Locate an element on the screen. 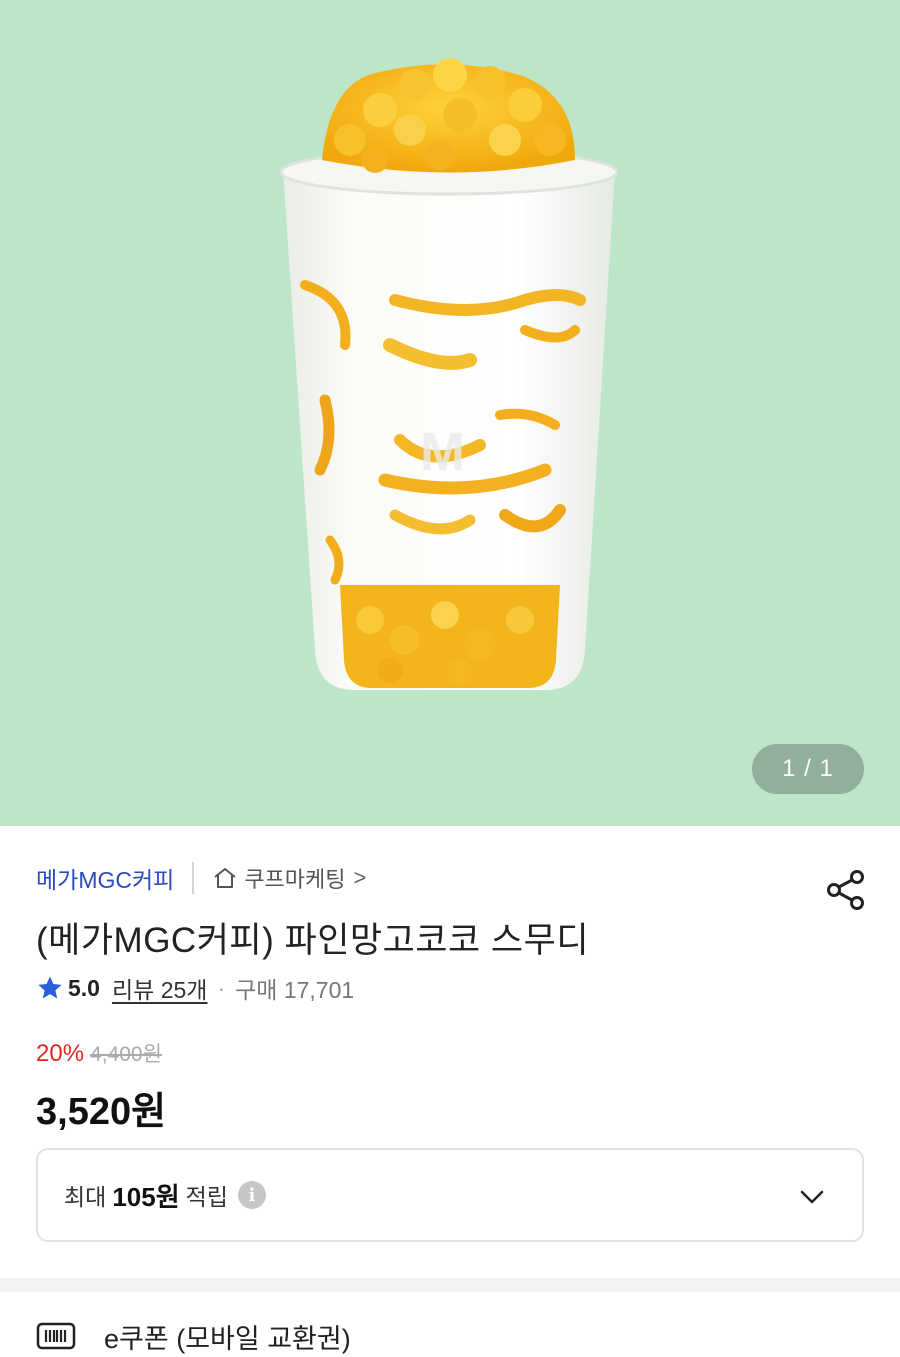  coupon-type-row: e쿠폰 (모바일 교환권) is located at coordinates (193, 1336).